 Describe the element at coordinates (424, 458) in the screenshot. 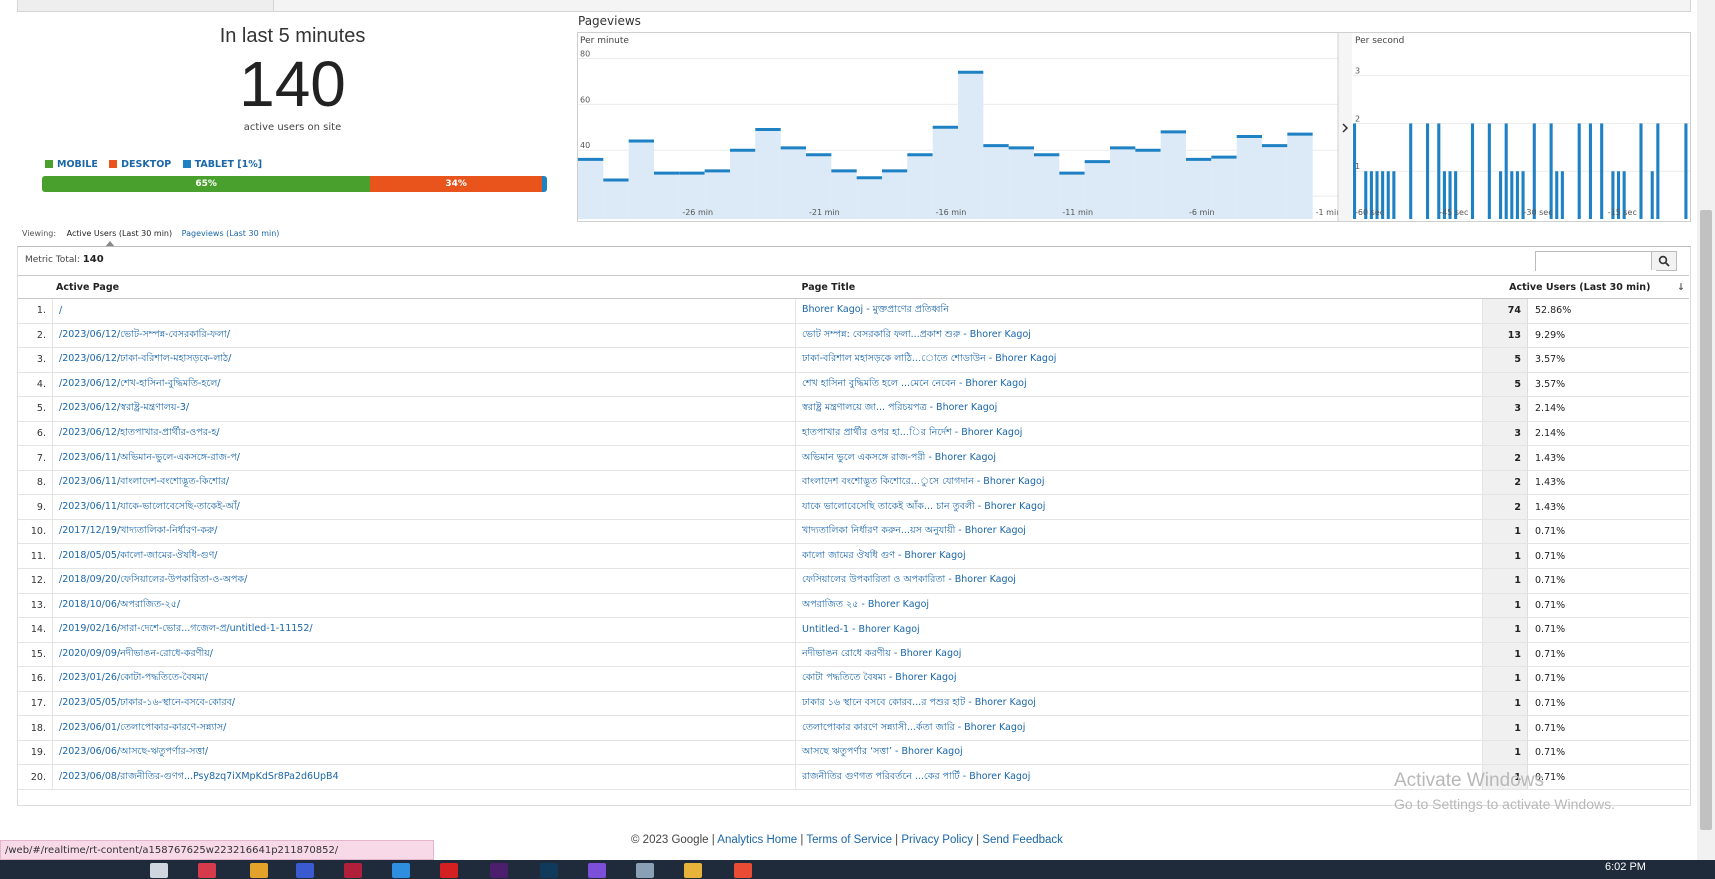

I see `active-page-link: /2023/06/11/অভিমান-ভুলে-একসঙ্গে-রাজ-প/` at that location.